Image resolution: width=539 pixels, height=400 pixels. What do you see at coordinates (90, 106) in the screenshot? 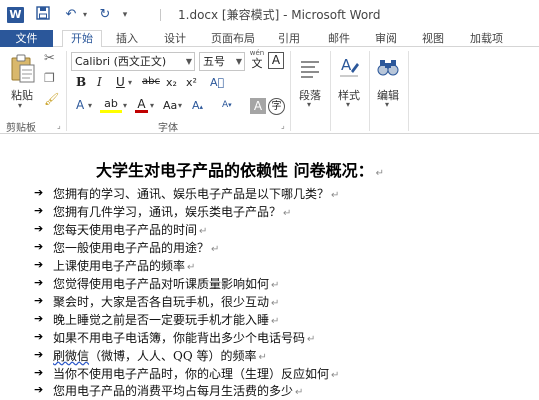
I see `text-effects-dropdown-icon: ▾` at bounding box center [90, 106].